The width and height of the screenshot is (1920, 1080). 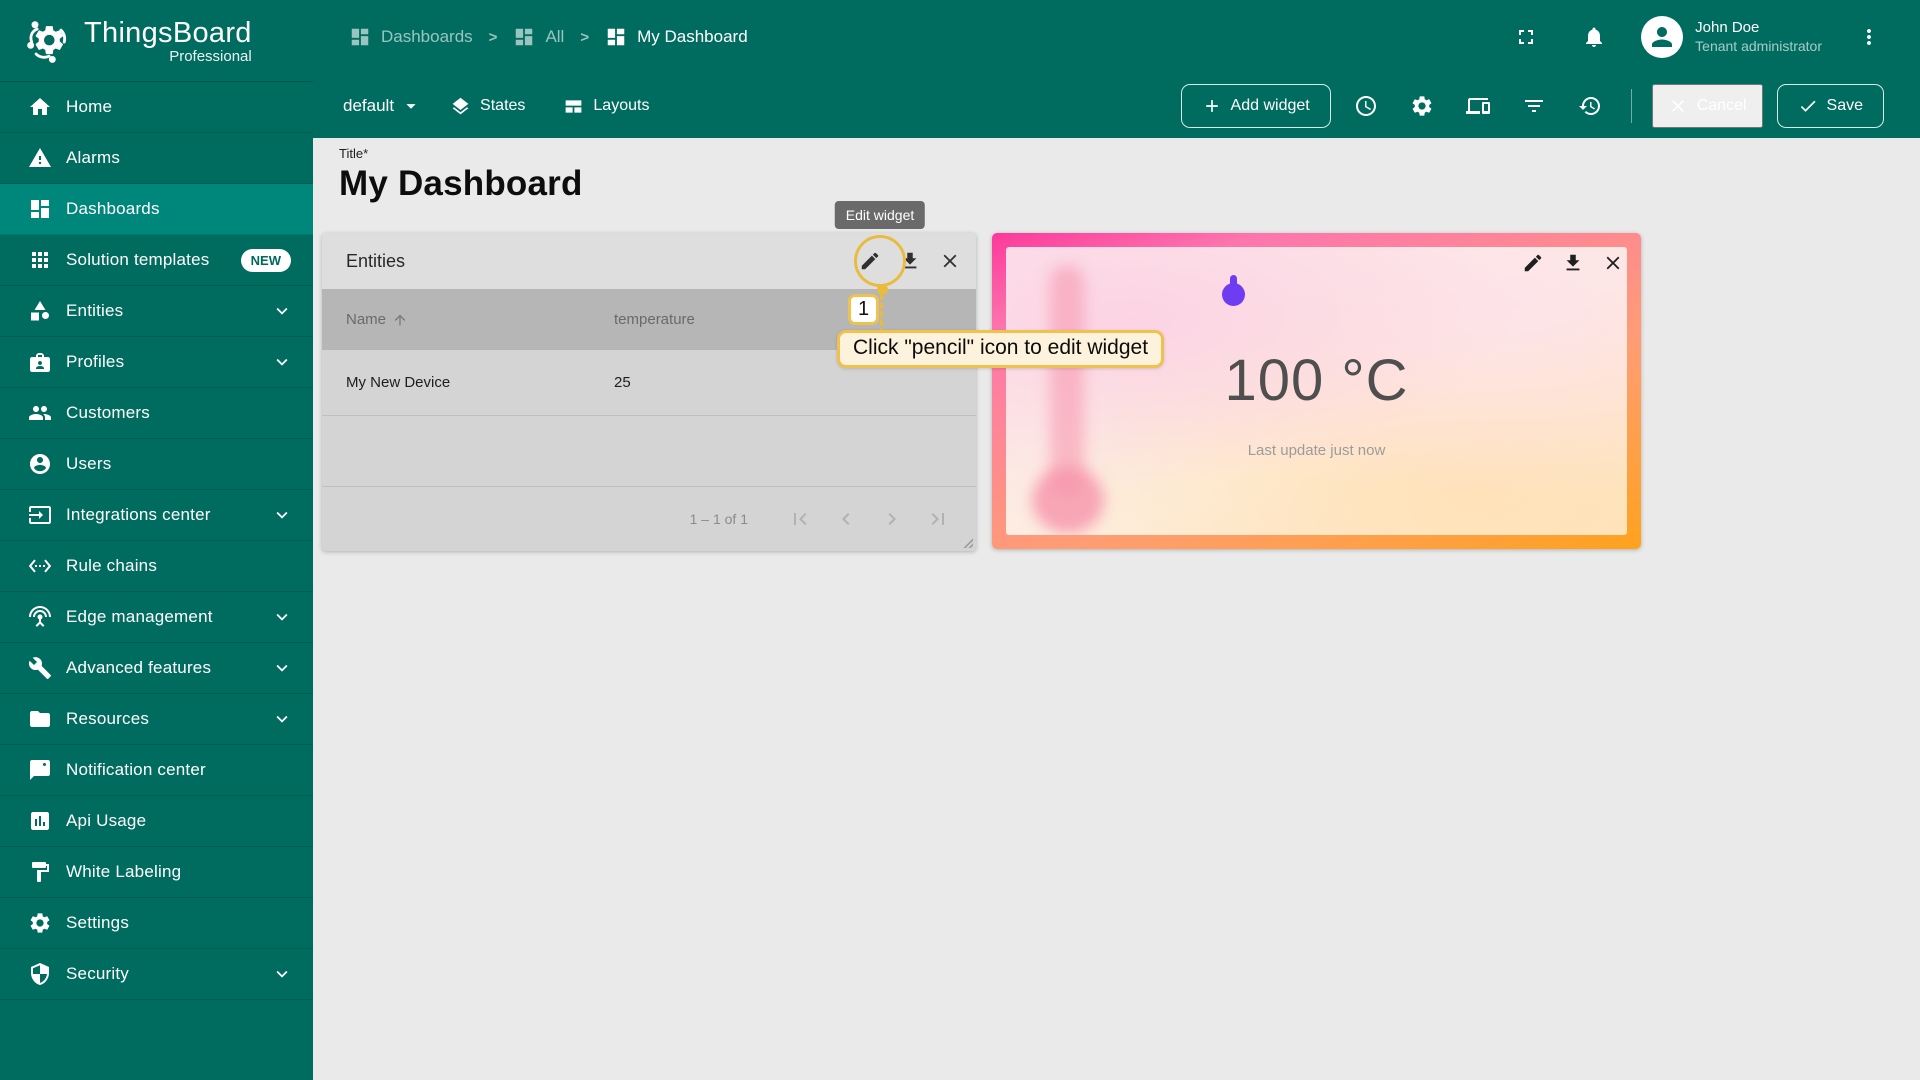 What do you see at coordinates (938, 519) in the screenshot?
I see `last-page-button` at bounding box center [938, 519].